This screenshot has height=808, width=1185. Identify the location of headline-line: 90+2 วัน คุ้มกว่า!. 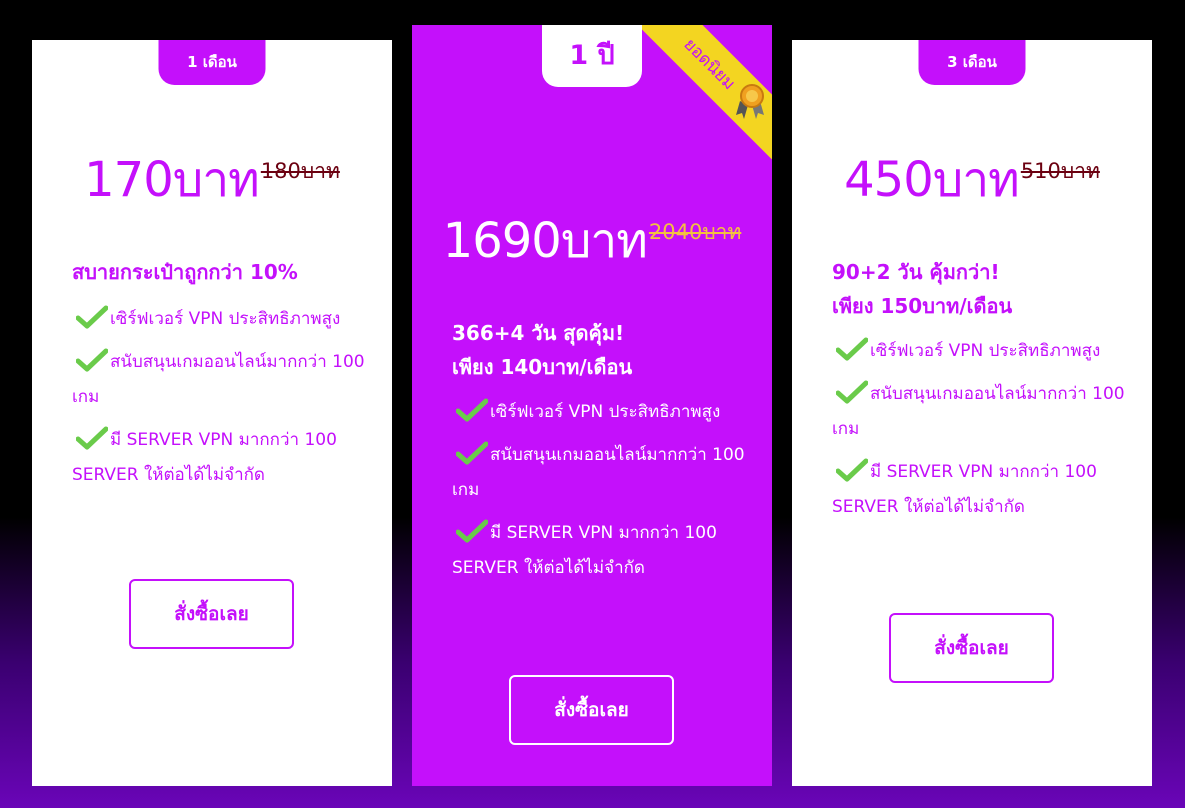
(916, 272).